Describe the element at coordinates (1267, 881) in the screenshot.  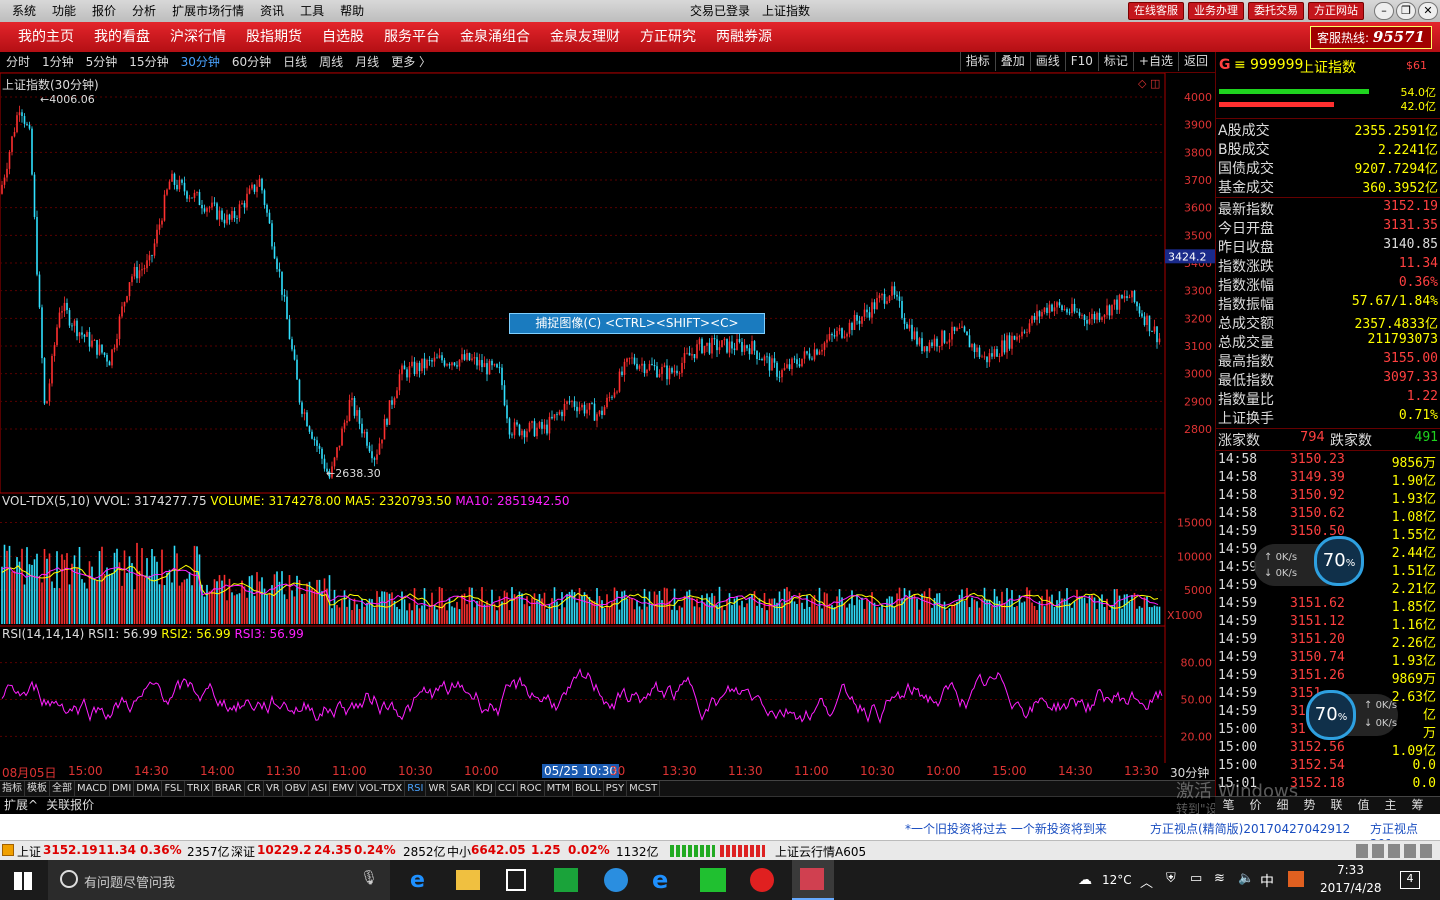
I see `ime-indicator: 中` at that location.